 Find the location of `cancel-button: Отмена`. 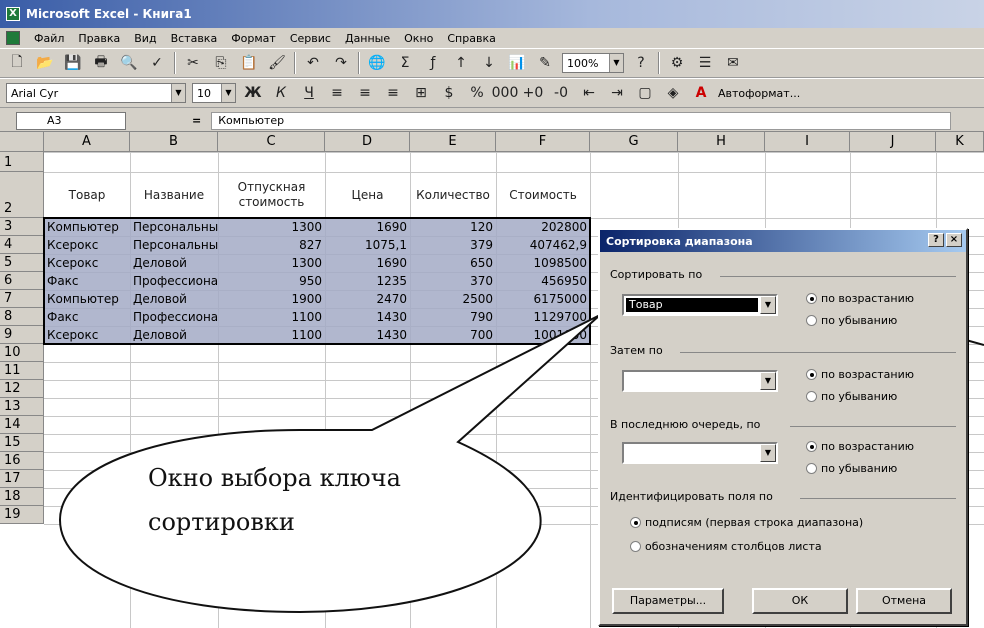

cancel-button: Отмена is located at coordinates (904, 601).